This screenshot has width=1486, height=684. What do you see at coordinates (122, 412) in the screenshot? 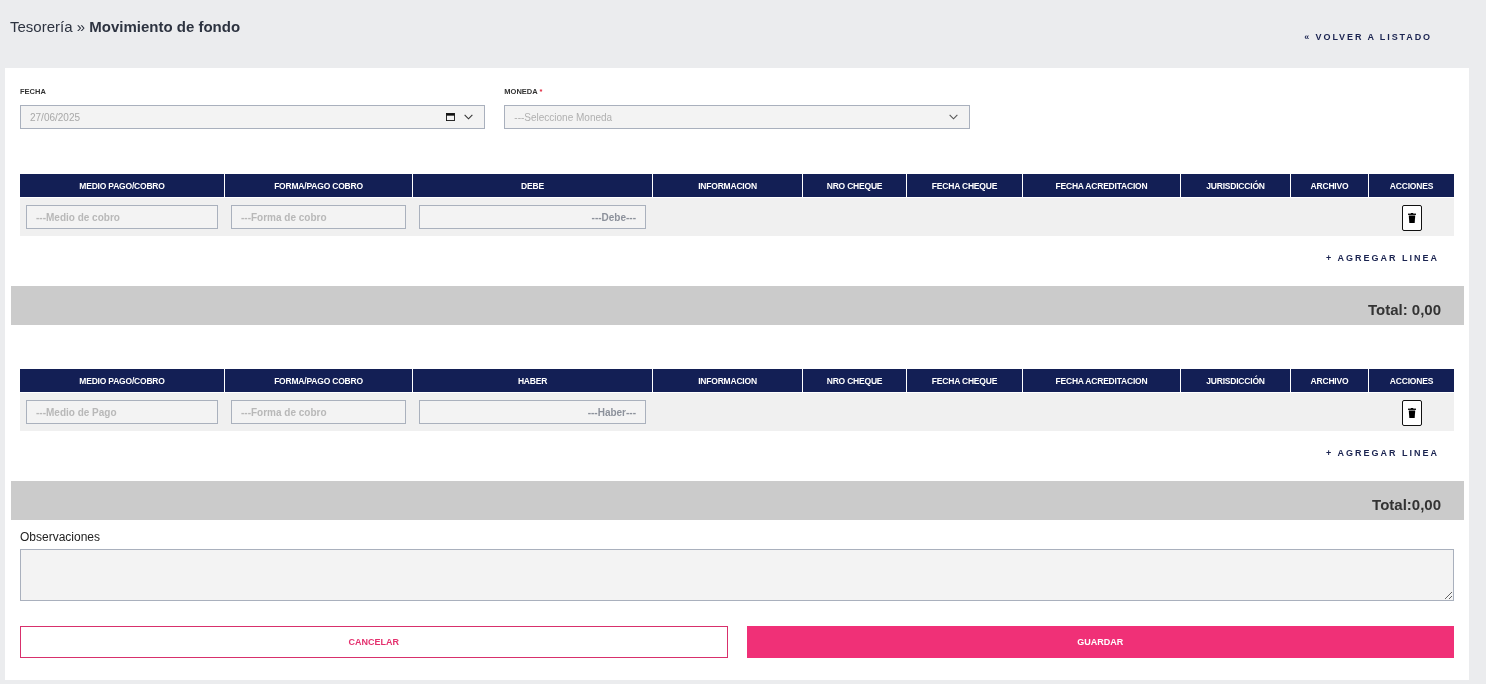
I see `input-field: ---Medio de Pago` at bounding box center [122, 412].